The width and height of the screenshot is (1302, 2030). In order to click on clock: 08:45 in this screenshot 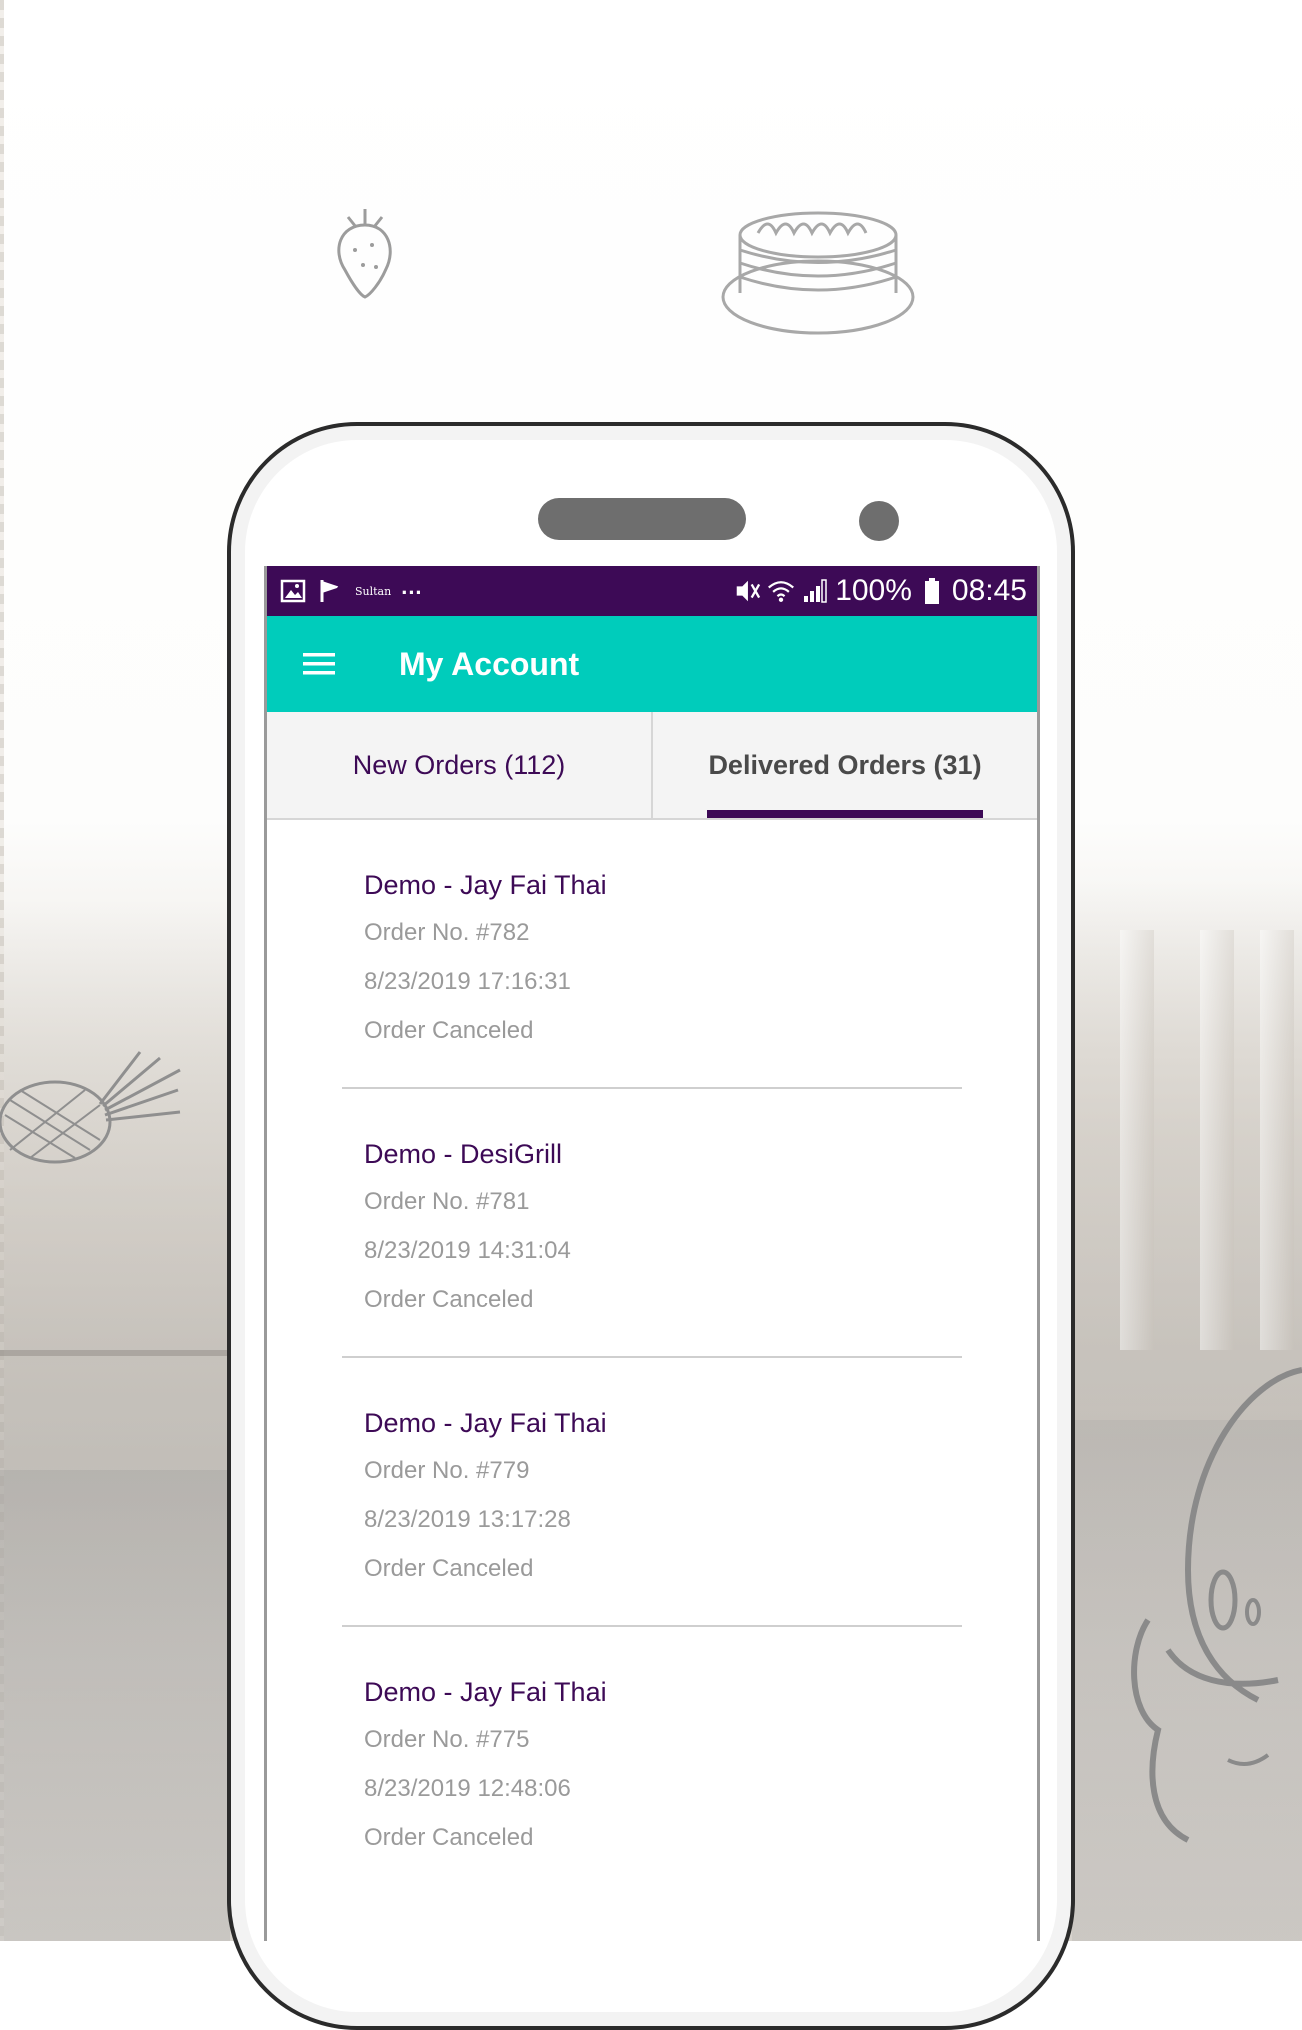, I will do `click(989, 590)`.